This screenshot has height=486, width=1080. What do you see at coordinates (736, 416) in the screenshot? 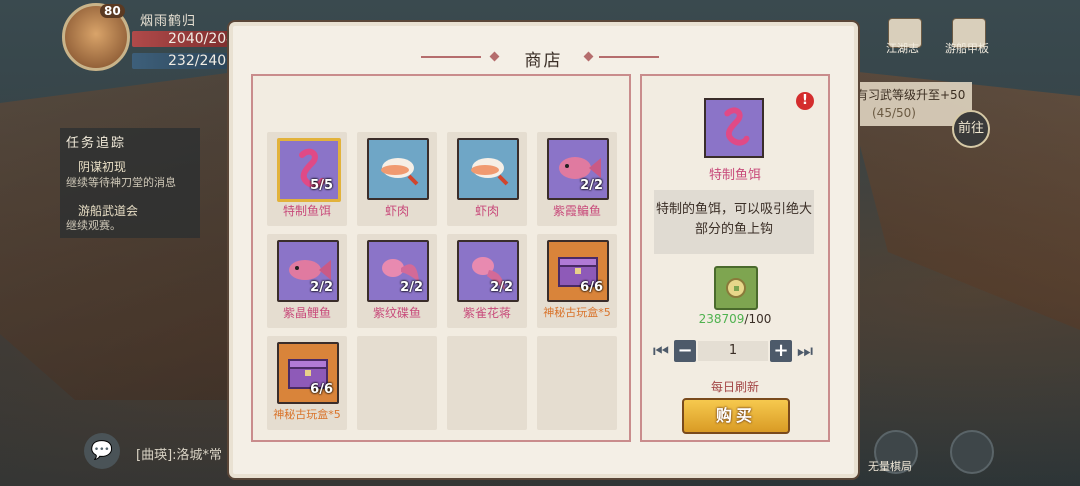
I see `buy-button: 购买` at bounding box center [736, 416].